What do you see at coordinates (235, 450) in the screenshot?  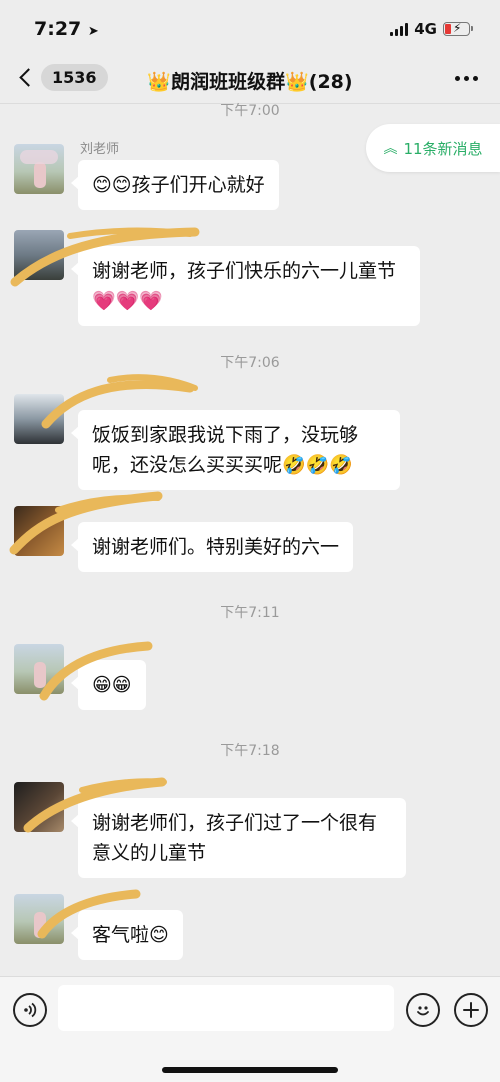 I see `message-bubble: 饭饭到家跟我说下雨了，没玩够呢，还没怎么买买买呢🤣🤣🤣` at bounding box center [235, 450].